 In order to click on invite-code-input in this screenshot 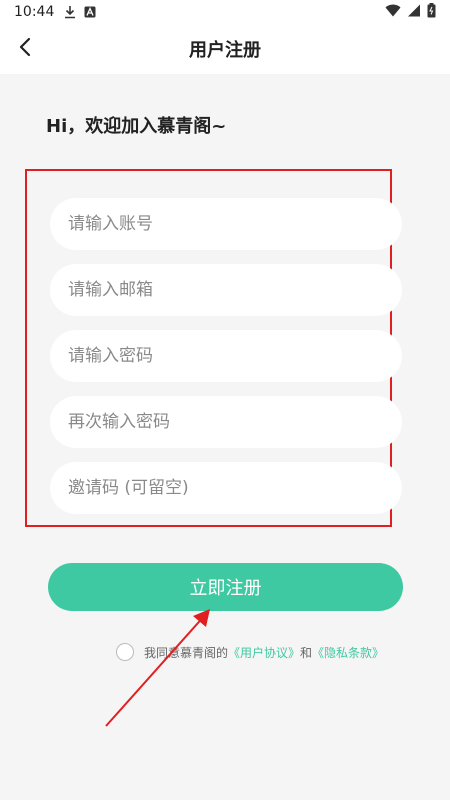, I will do `click(235, 488)`.